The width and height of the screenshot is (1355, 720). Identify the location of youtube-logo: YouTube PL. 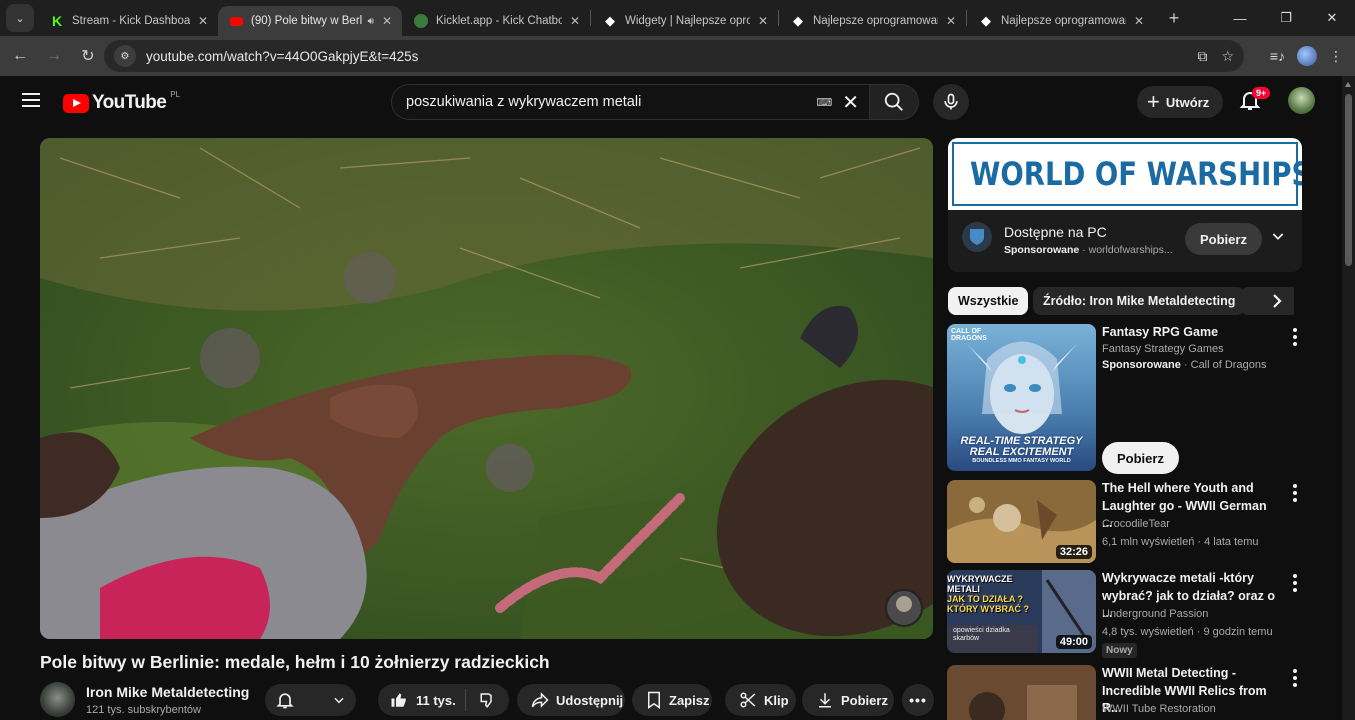
(121, 102).